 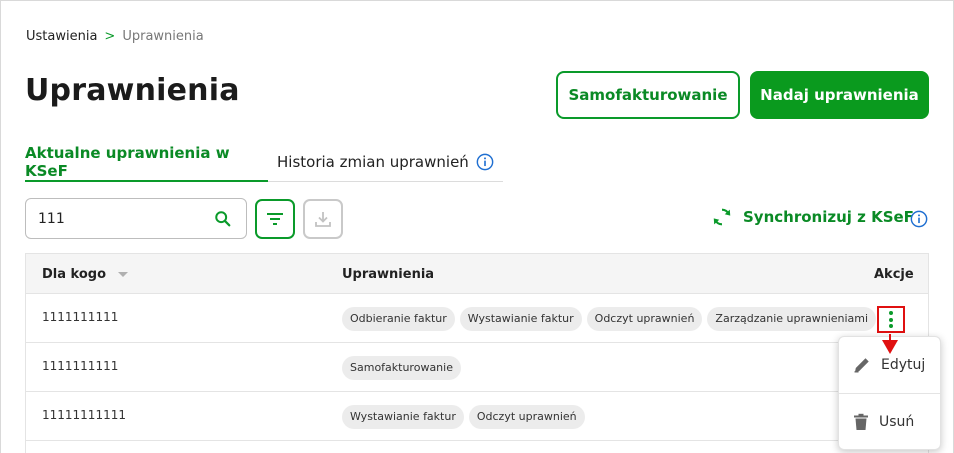 I want to click on tab-permission-history: Historia zmian uprawnień, so click(x=373, y=162).